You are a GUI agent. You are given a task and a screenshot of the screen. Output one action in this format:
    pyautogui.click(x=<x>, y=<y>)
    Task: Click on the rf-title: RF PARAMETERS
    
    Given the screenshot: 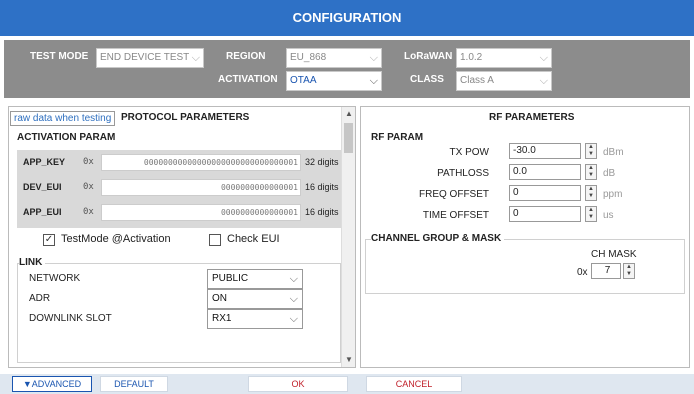 What is the action you would take?
    pyautogui.click(x=532, y=117)
    